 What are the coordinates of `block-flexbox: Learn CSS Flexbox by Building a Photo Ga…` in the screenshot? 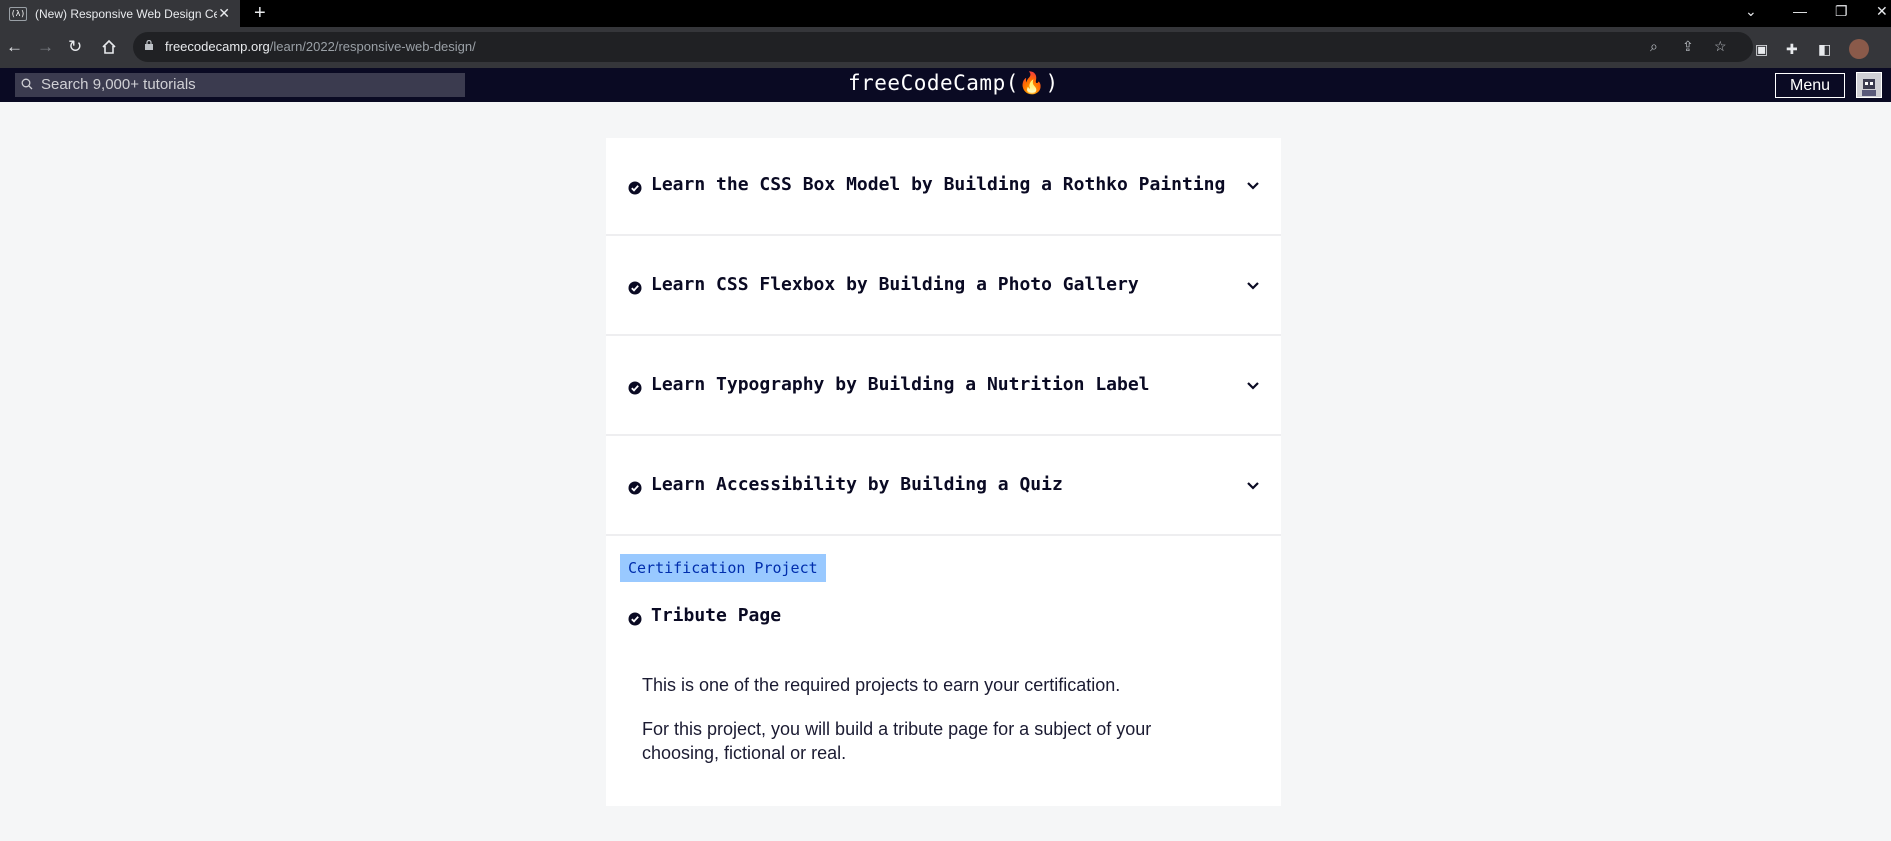 It's located at (943, 287).